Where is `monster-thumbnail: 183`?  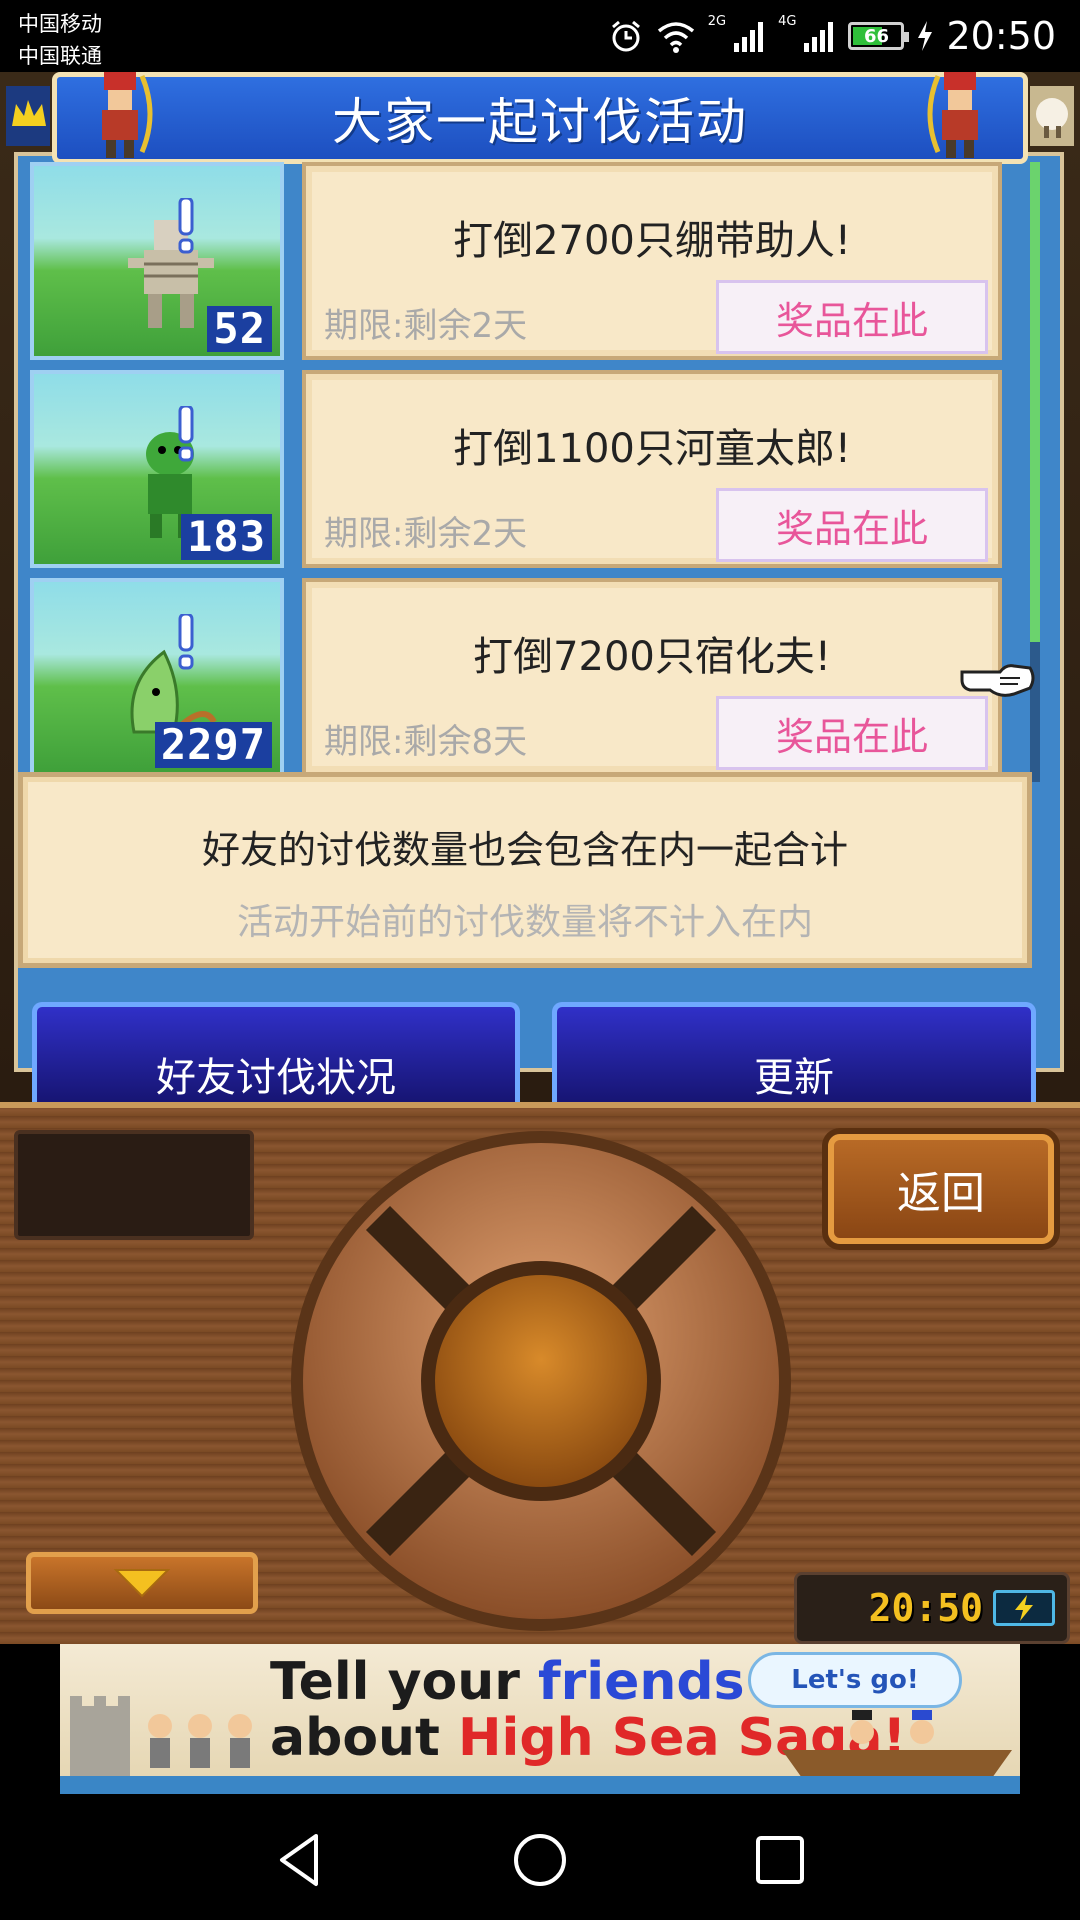 monster-thumbnail: 183 is located at coordinates (157, 469).